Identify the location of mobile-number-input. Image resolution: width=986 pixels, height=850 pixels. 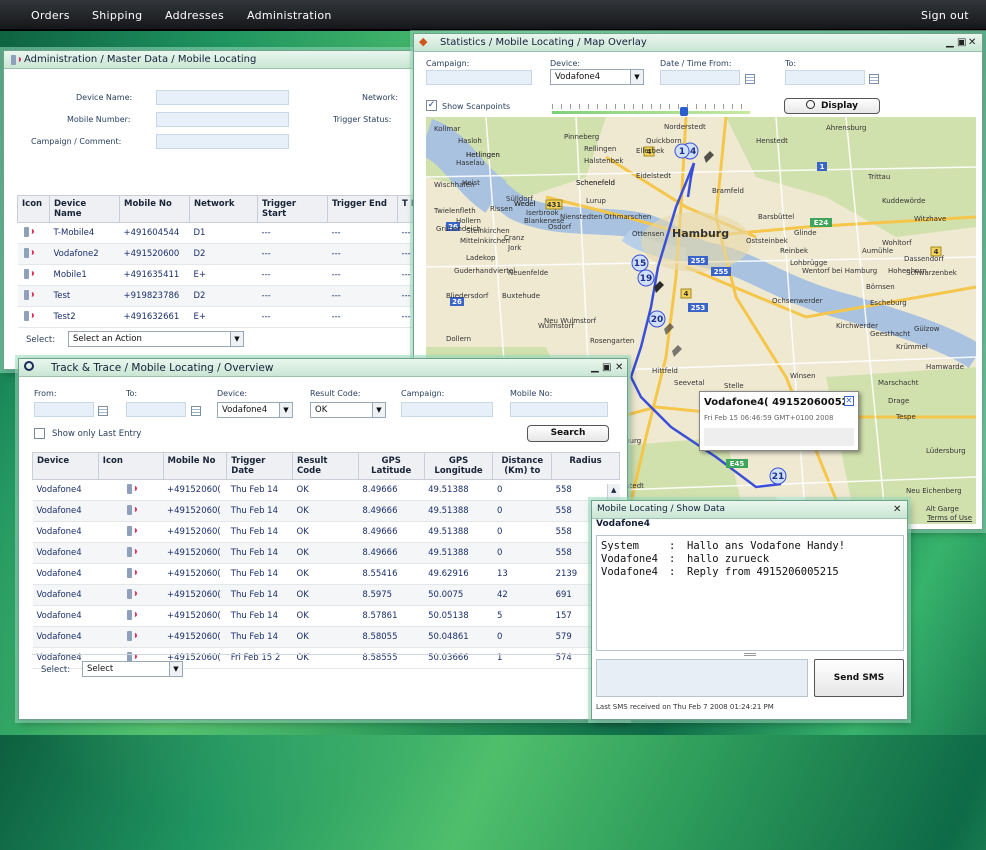
(222, 119).